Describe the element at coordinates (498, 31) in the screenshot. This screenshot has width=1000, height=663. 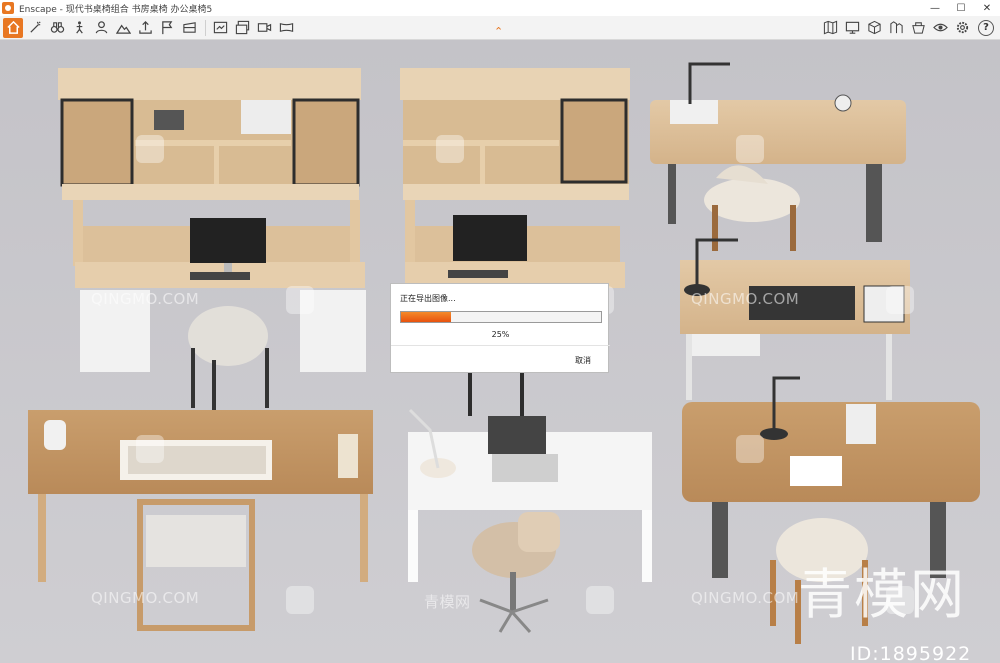
I see `collapse-toolbar-chevron-icon: ⌃` at that location.